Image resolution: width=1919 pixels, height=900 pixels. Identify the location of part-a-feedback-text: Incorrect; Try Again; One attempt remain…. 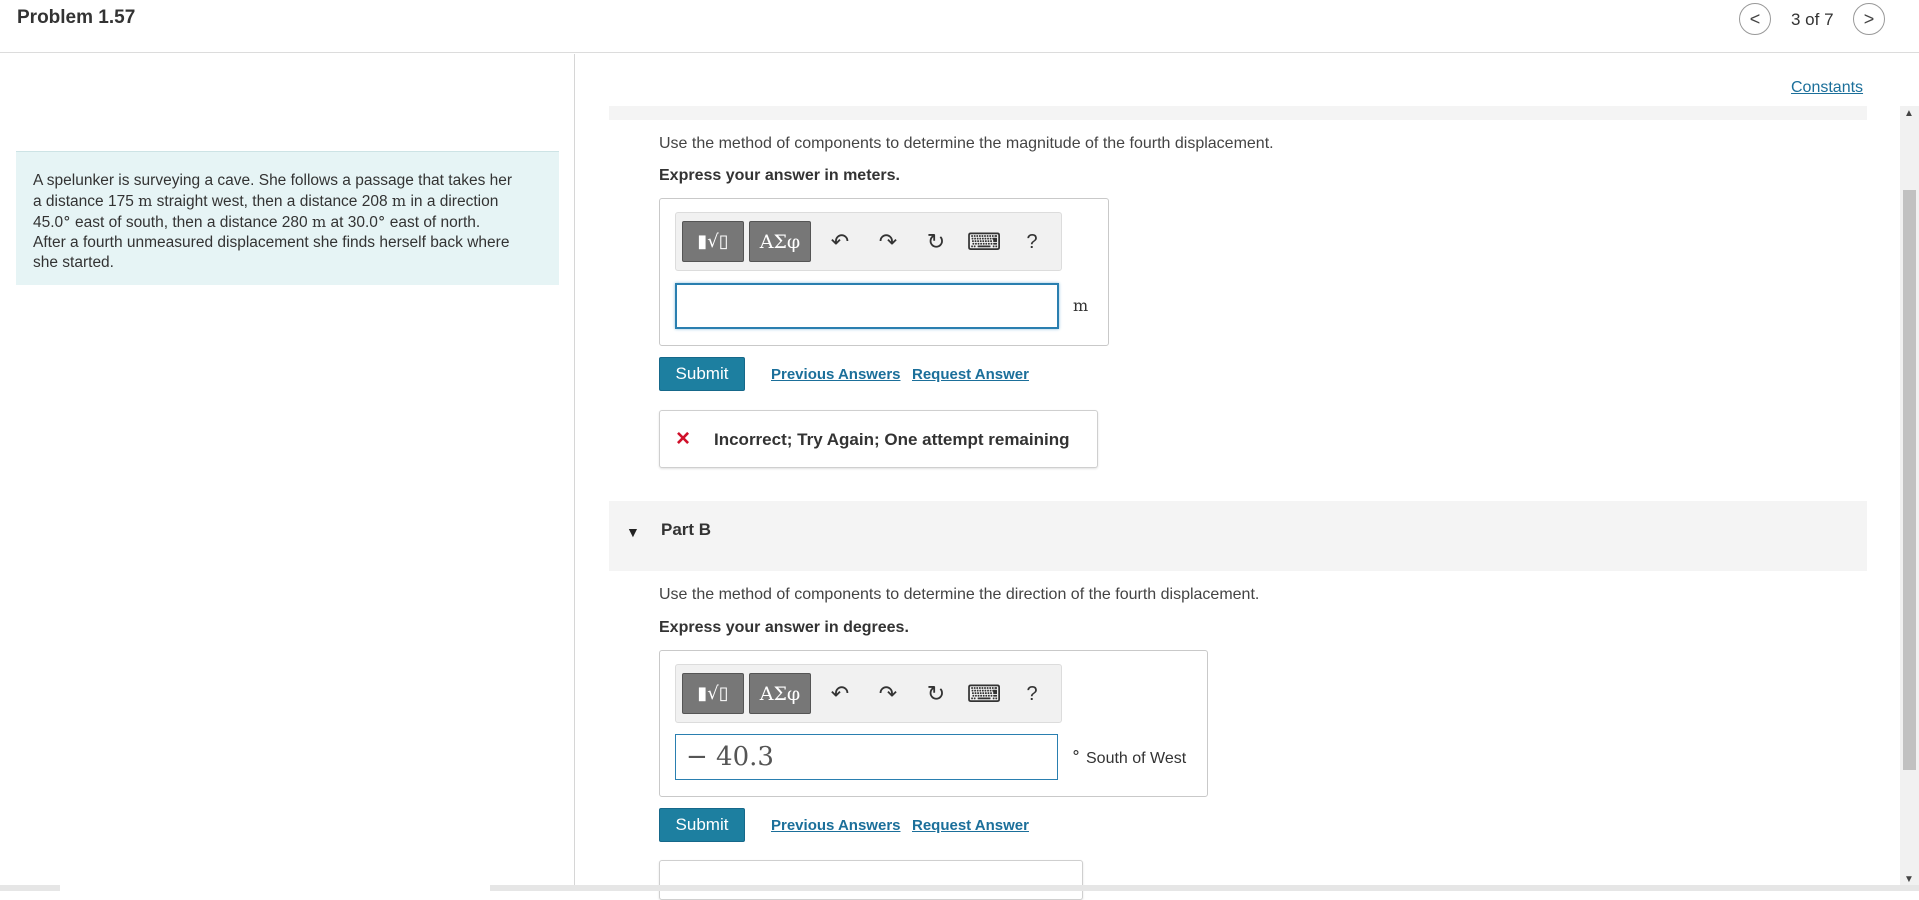
(892, 439).